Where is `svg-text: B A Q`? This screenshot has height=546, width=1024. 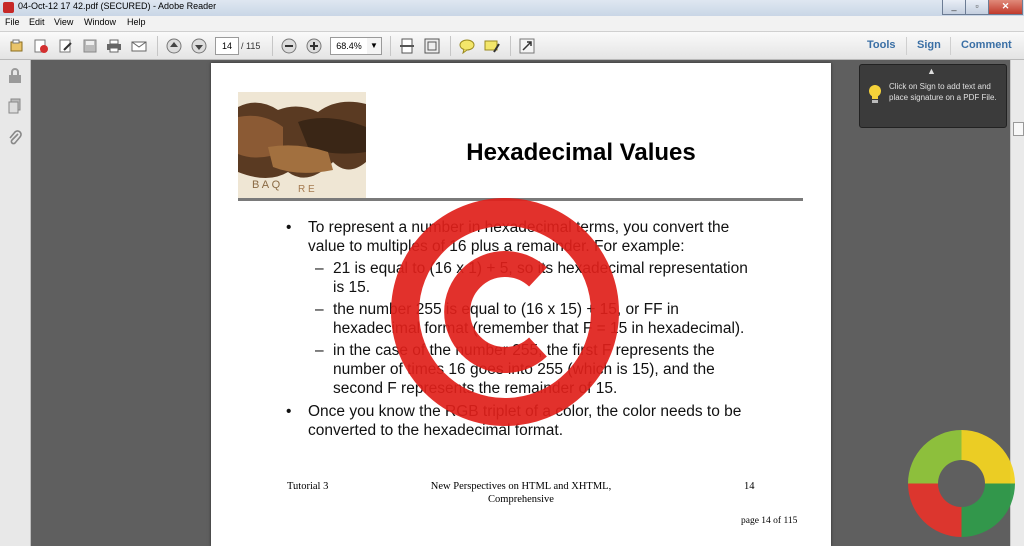
svg-text: B A Q is located at coordinates (266, 185).